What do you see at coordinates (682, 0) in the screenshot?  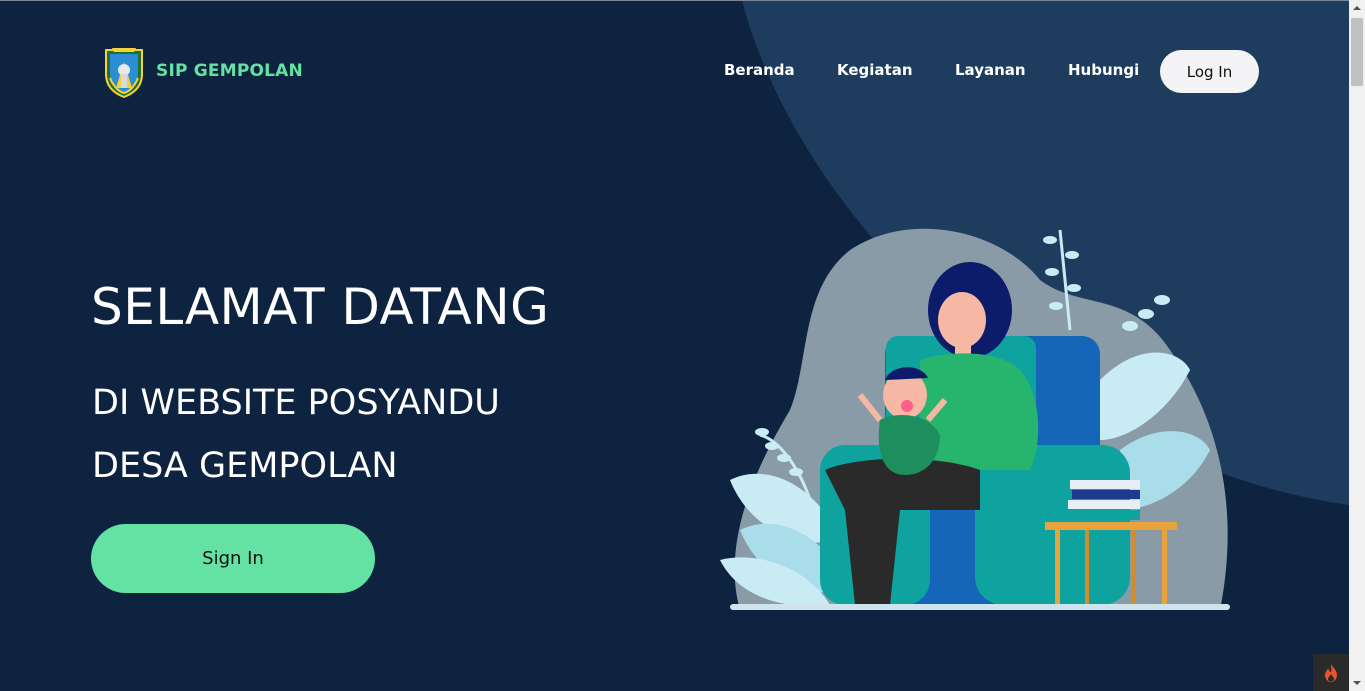 I see `window-top-border` at bounding box center [682, 0].